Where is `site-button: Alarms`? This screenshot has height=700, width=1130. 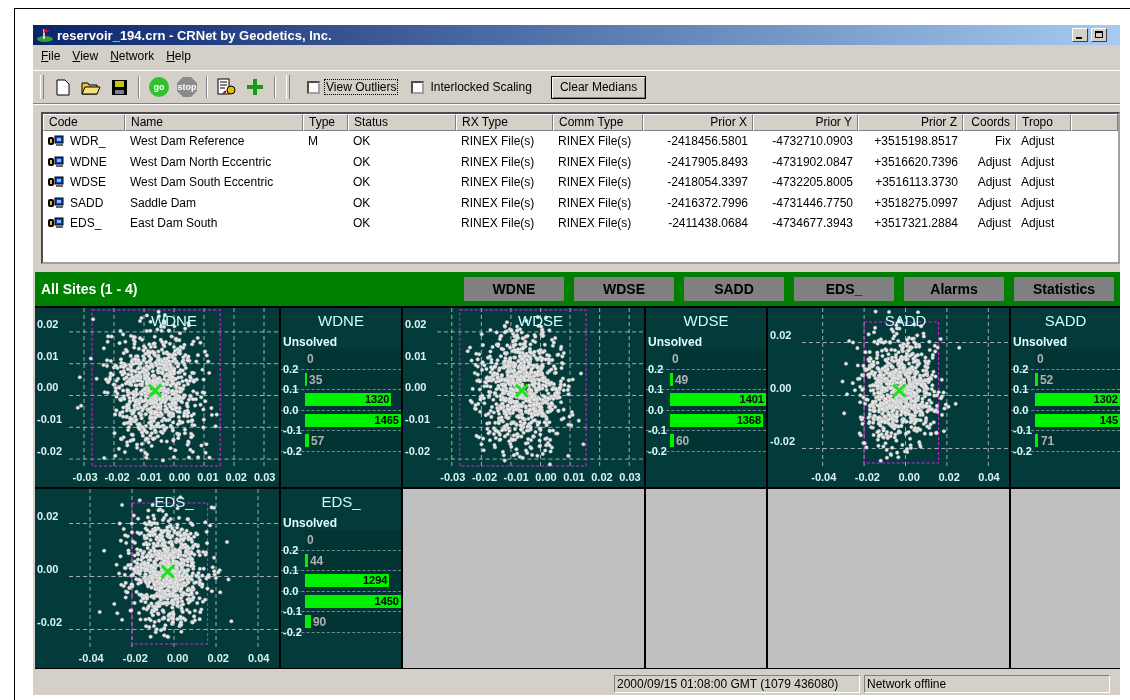 site-button: Alarms is located at coordinates (954, 289).